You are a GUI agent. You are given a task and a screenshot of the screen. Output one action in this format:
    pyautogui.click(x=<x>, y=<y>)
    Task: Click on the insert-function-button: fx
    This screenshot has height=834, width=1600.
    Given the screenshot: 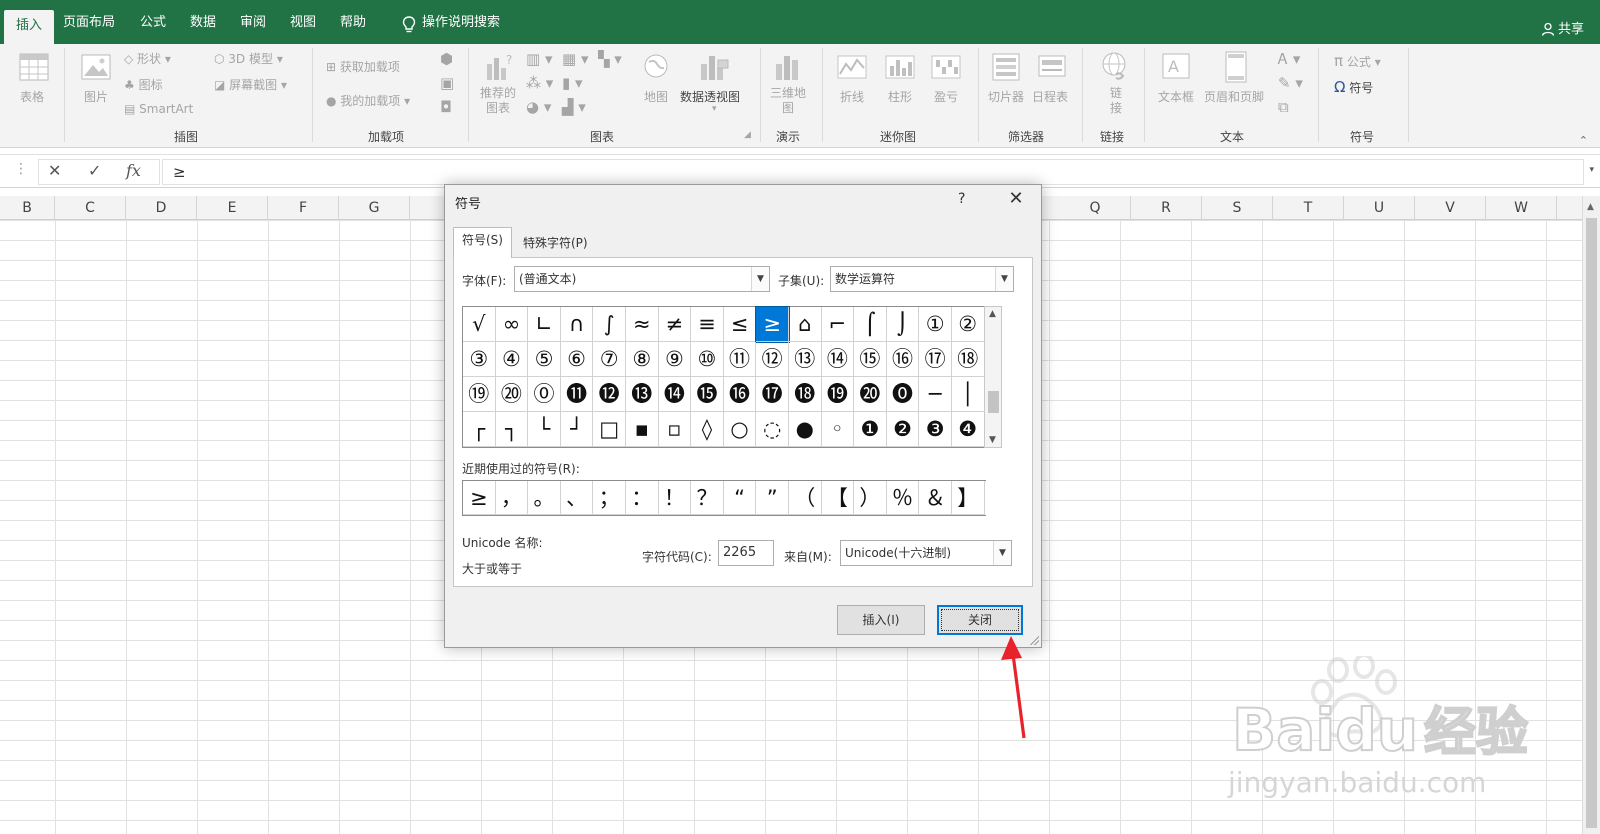 What is the action you would take?
    pyautogui.click(x=133, y=170)
    